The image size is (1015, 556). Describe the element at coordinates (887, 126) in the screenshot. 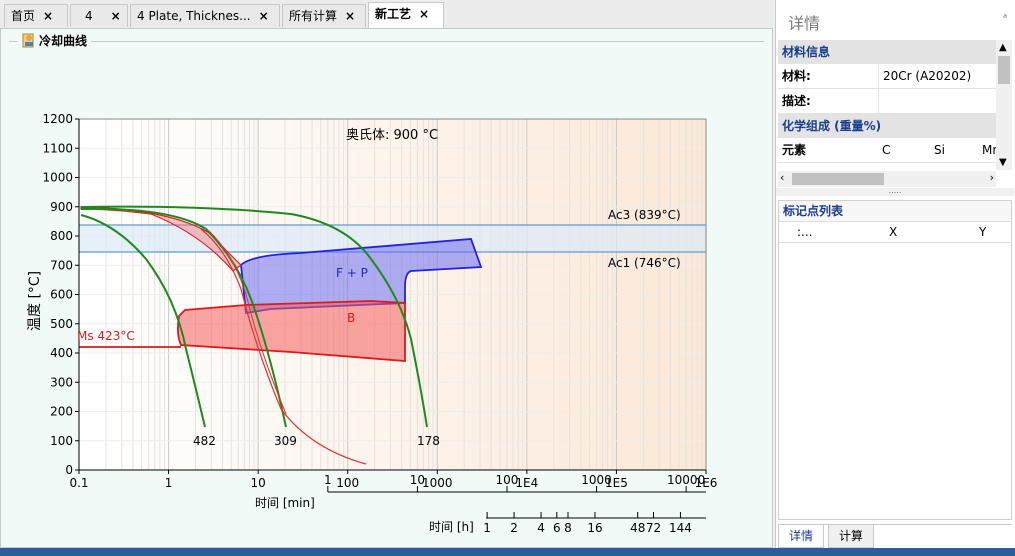

I see `chemical-section-header: 化学组成 (重量%)` at that location.